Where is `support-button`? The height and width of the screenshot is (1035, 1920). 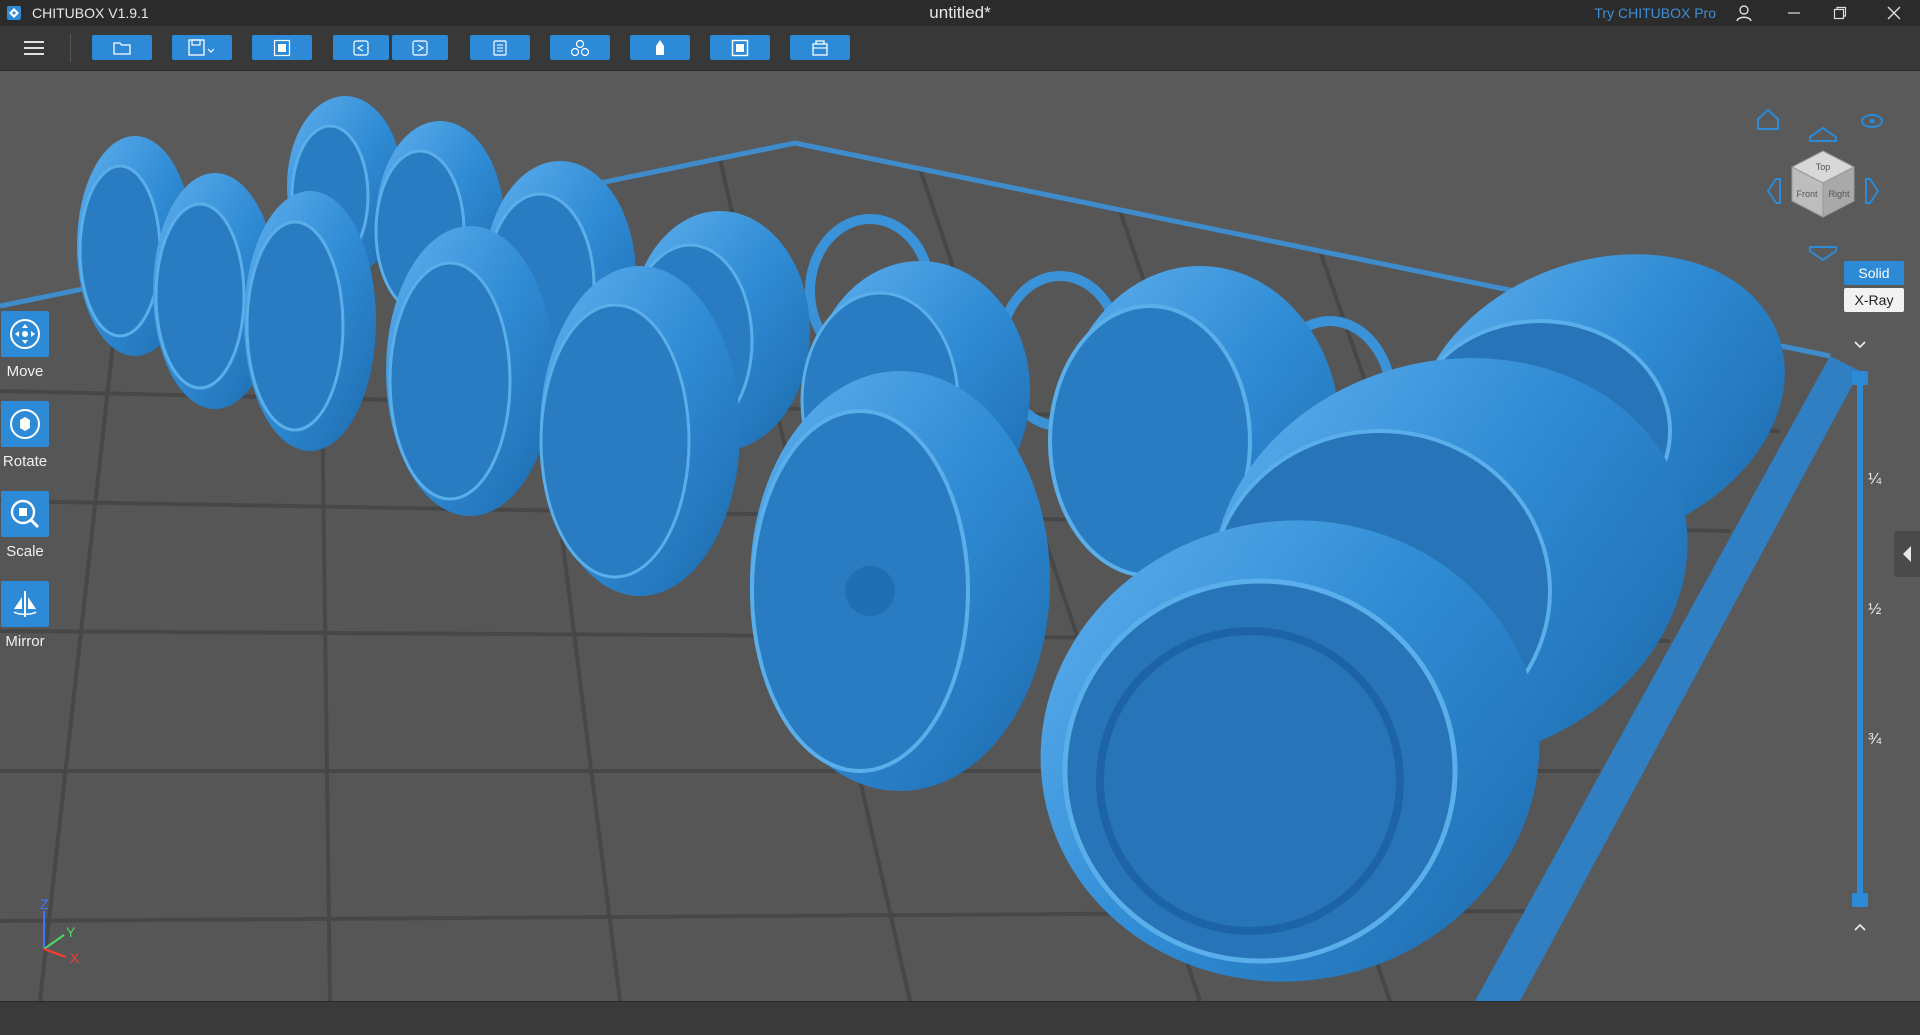 support-button is located at coordinates (660, 47).